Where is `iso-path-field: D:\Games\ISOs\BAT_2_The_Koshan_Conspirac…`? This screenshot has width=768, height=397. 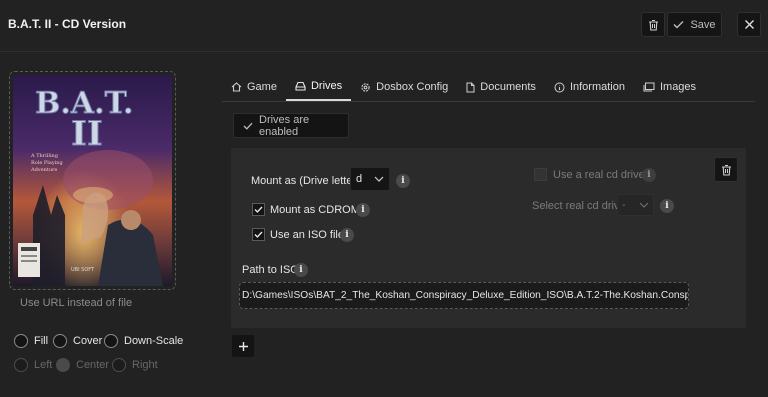 iso-path-field: D:\Games\ISOs\BAT_2_The_Koshan_Conspirac… is located at coordinates (464, 295).